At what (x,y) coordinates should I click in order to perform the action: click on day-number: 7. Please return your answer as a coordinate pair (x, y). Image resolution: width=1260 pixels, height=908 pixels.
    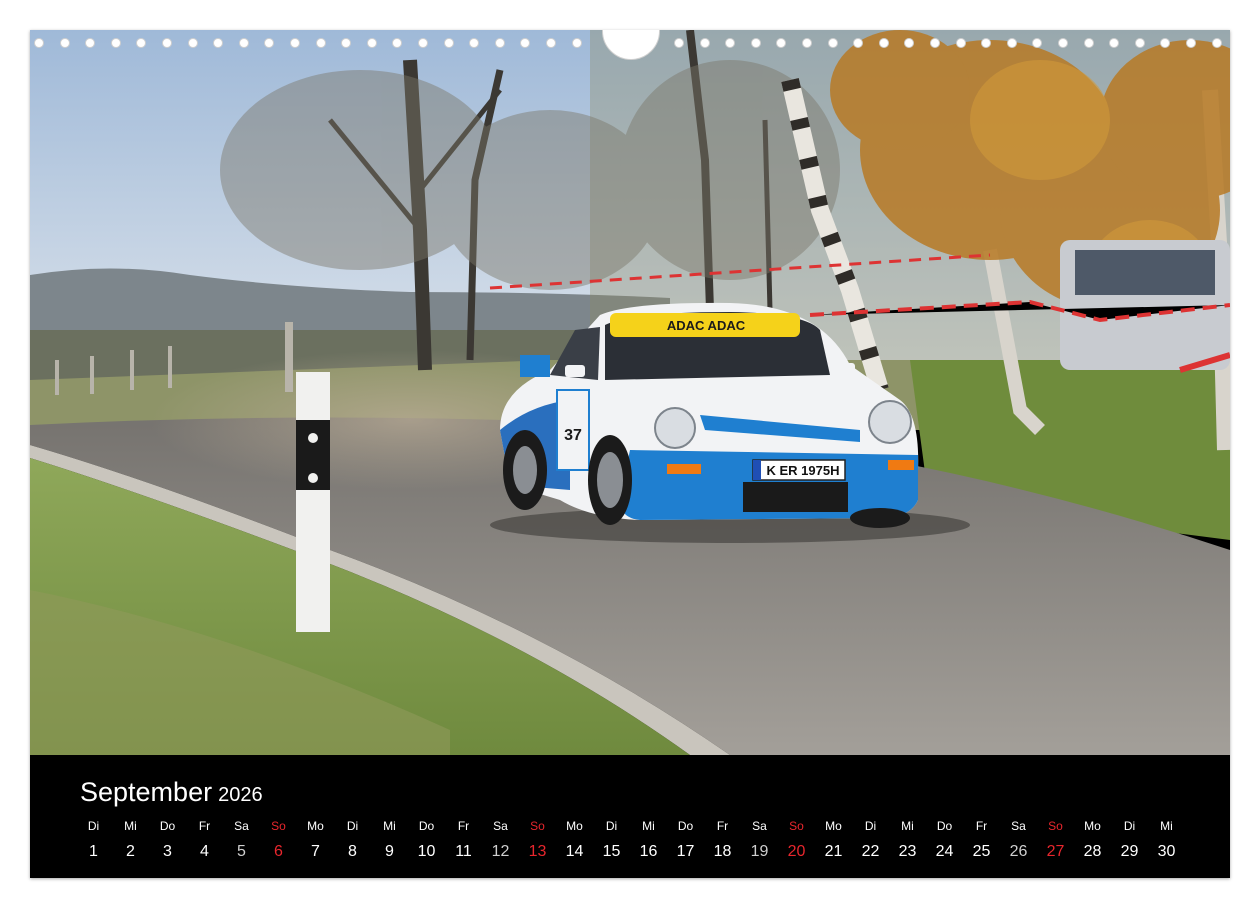
    Looking at the image, I should click on (315, 851).